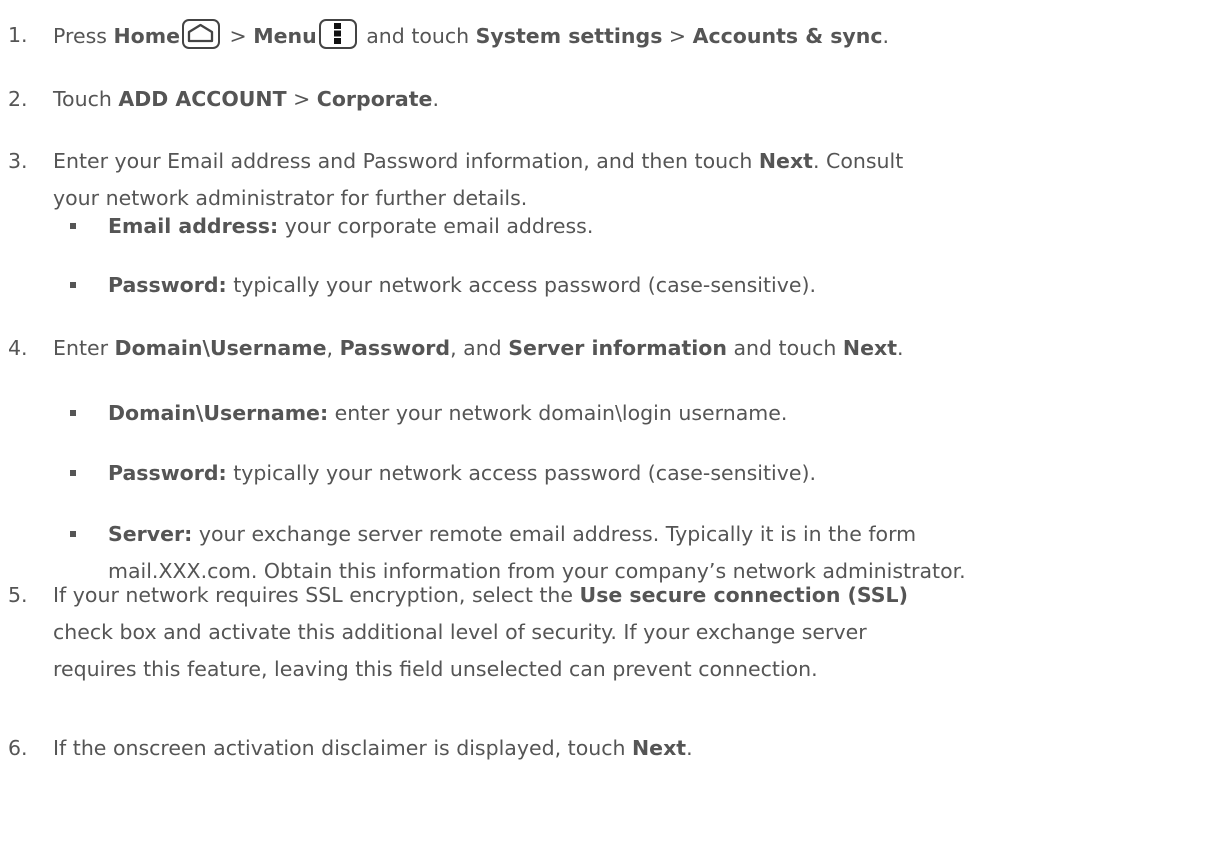  I want to click on text-run: your corporate email address., so click(436, 226).